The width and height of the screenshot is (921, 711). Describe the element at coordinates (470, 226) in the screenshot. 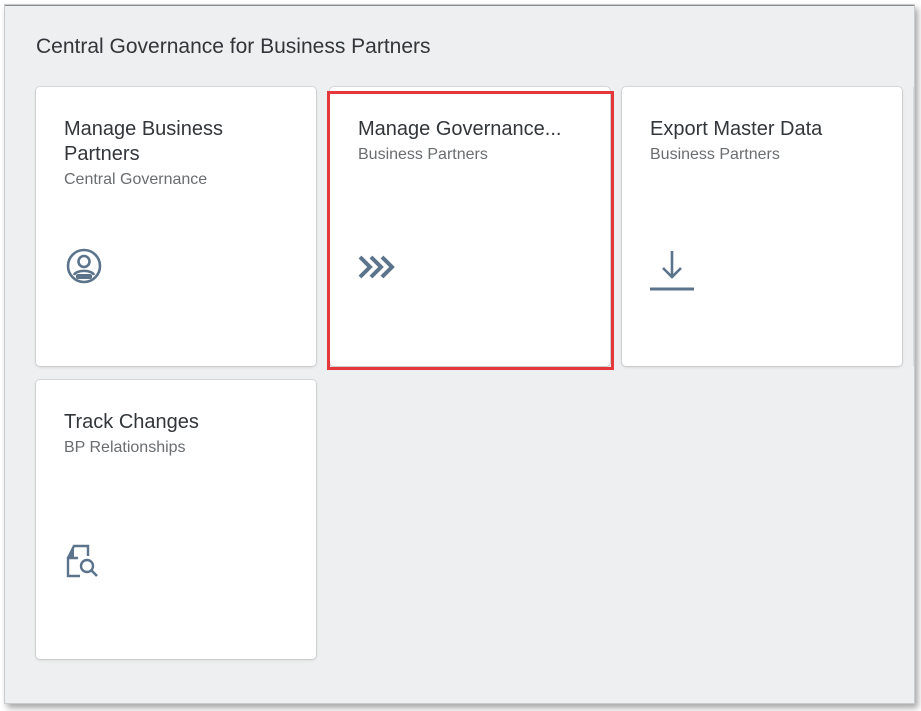

I see `tile-manage-governance: Manage Governance... Business Partners` at that location.